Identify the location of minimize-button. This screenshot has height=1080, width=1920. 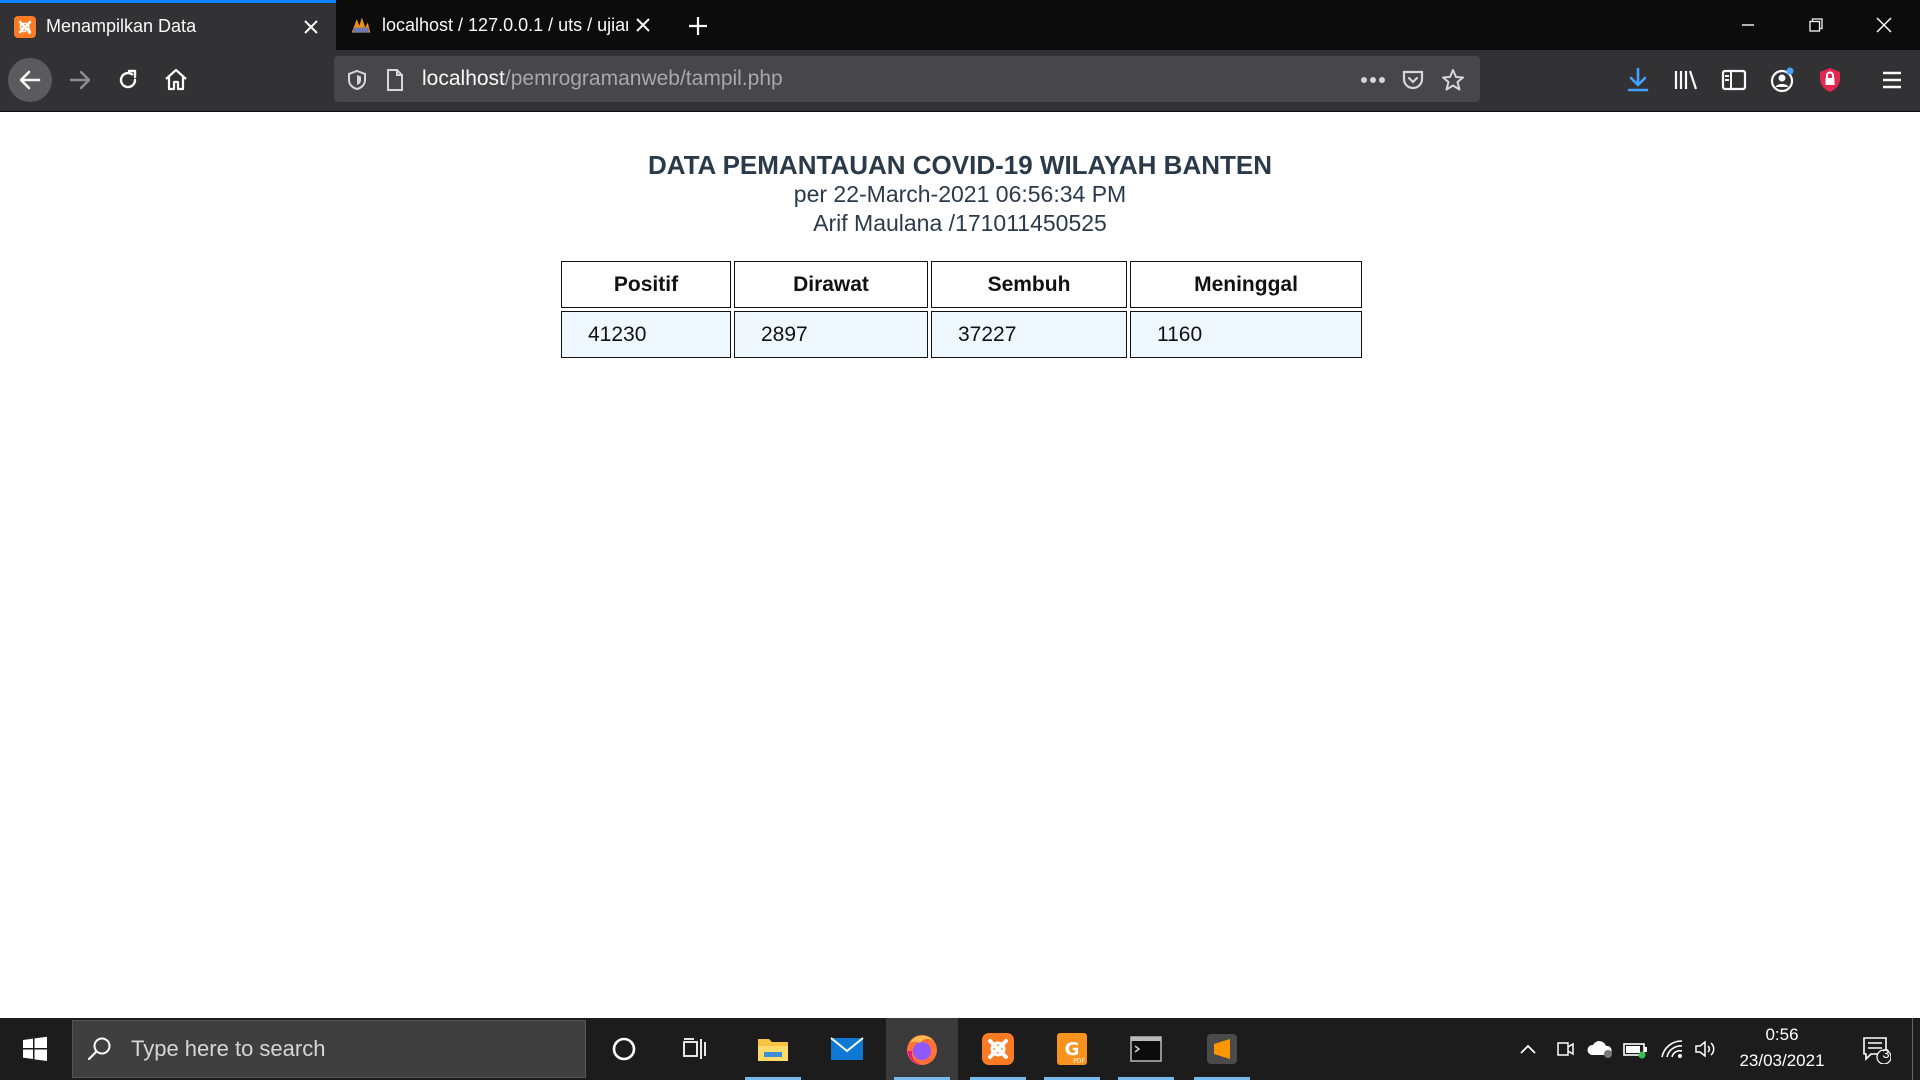
(1748, 25).